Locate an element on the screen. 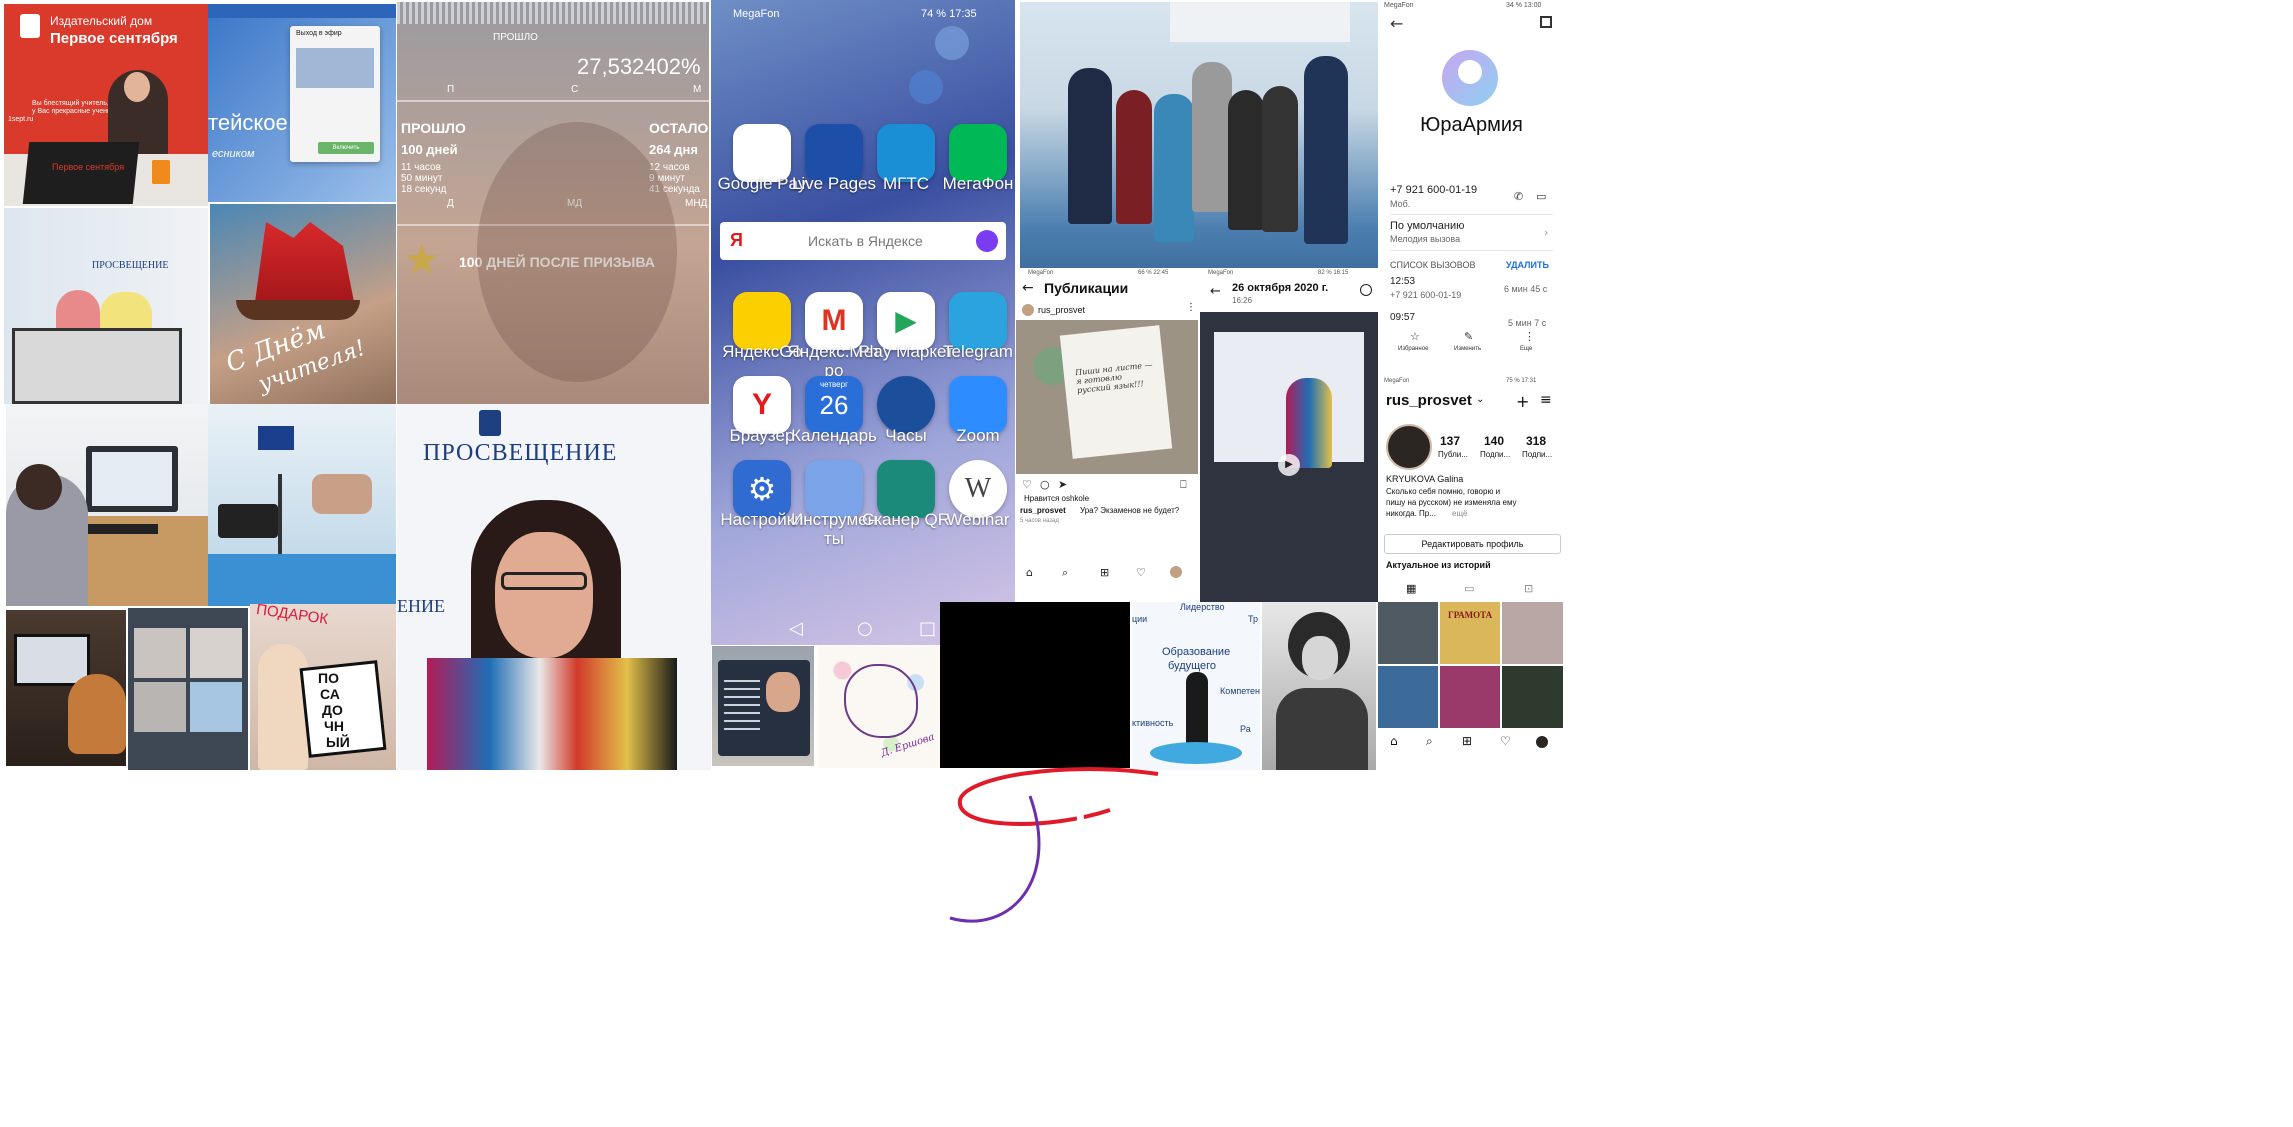  signature-red-stroke is located at coordinates (1058, 796).